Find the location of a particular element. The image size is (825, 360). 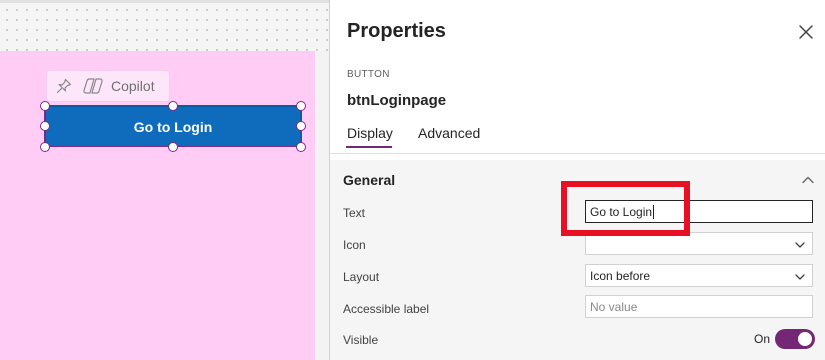

canvas-gutter is located at coordinates (322, 205).